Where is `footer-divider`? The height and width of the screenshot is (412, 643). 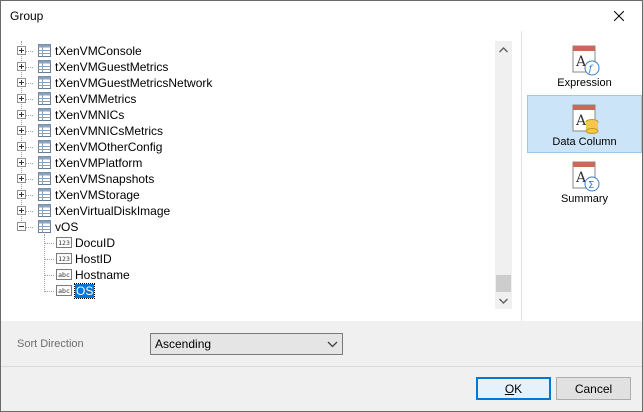 footer-divider is located at coordinates (321, 366).